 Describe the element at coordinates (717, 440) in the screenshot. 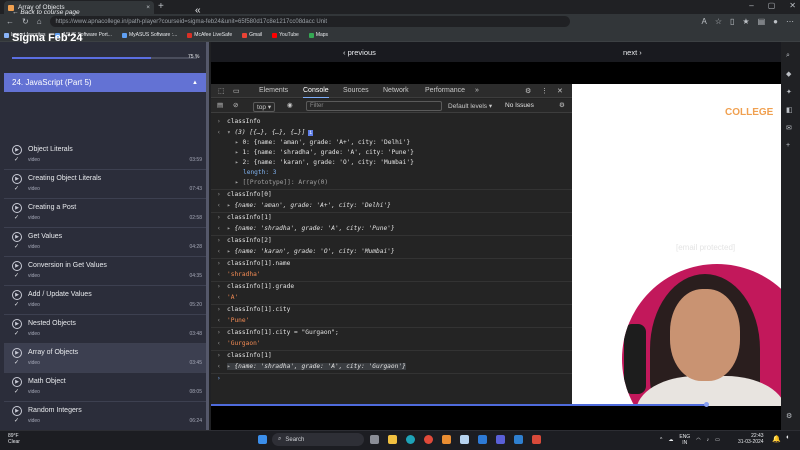

I see `battery-icon: ▭` at that location.